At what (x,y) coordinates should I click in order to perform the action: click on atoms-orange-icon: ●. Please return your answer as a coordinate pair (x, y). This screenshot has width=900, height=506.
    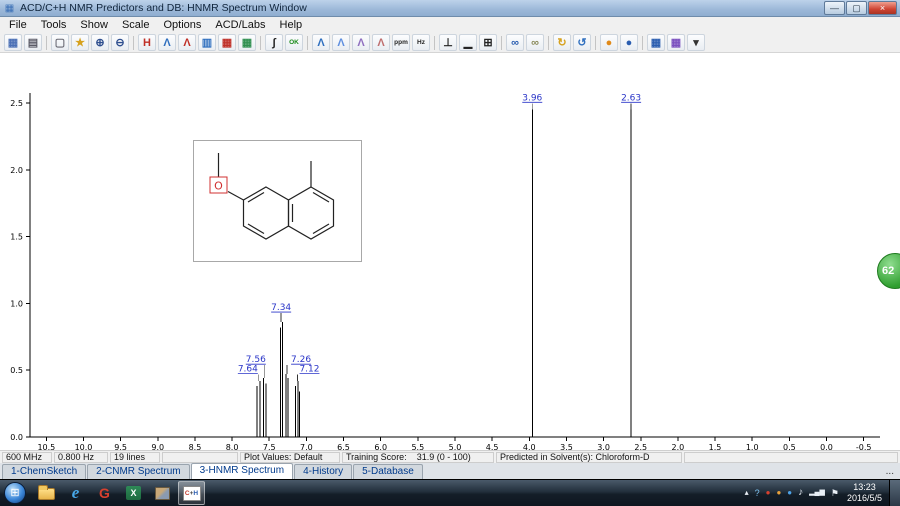
    Looking at the image, I should click on (609, 42).